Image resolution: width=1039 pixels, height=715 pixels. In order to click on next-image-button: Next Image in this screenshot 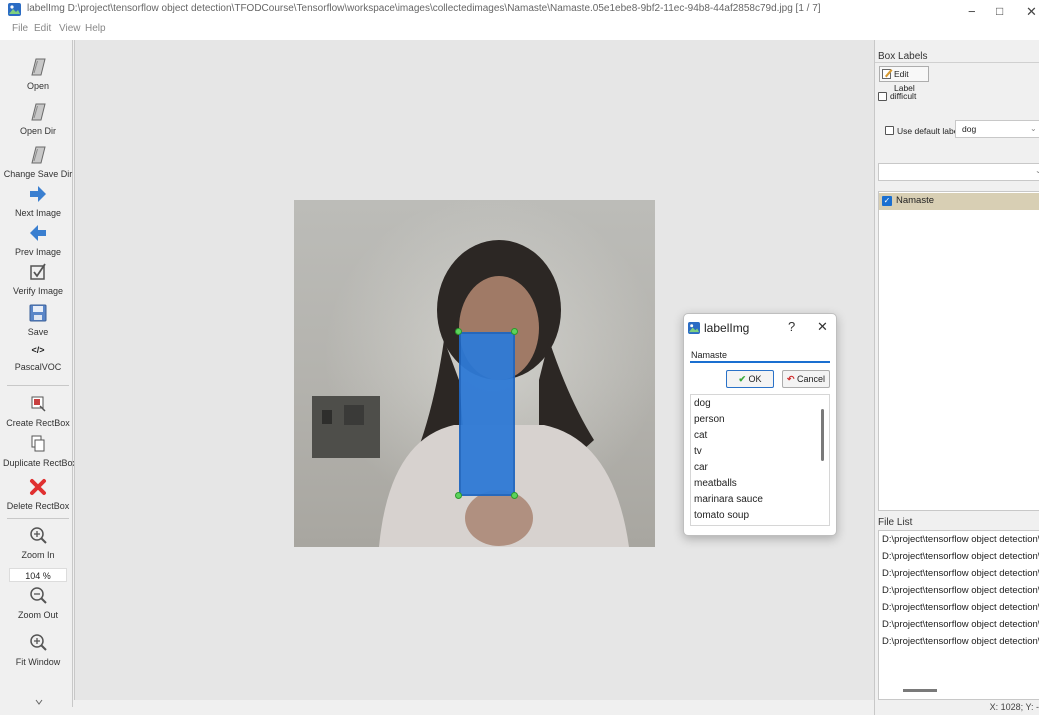, I will do `click(38, 200)`.